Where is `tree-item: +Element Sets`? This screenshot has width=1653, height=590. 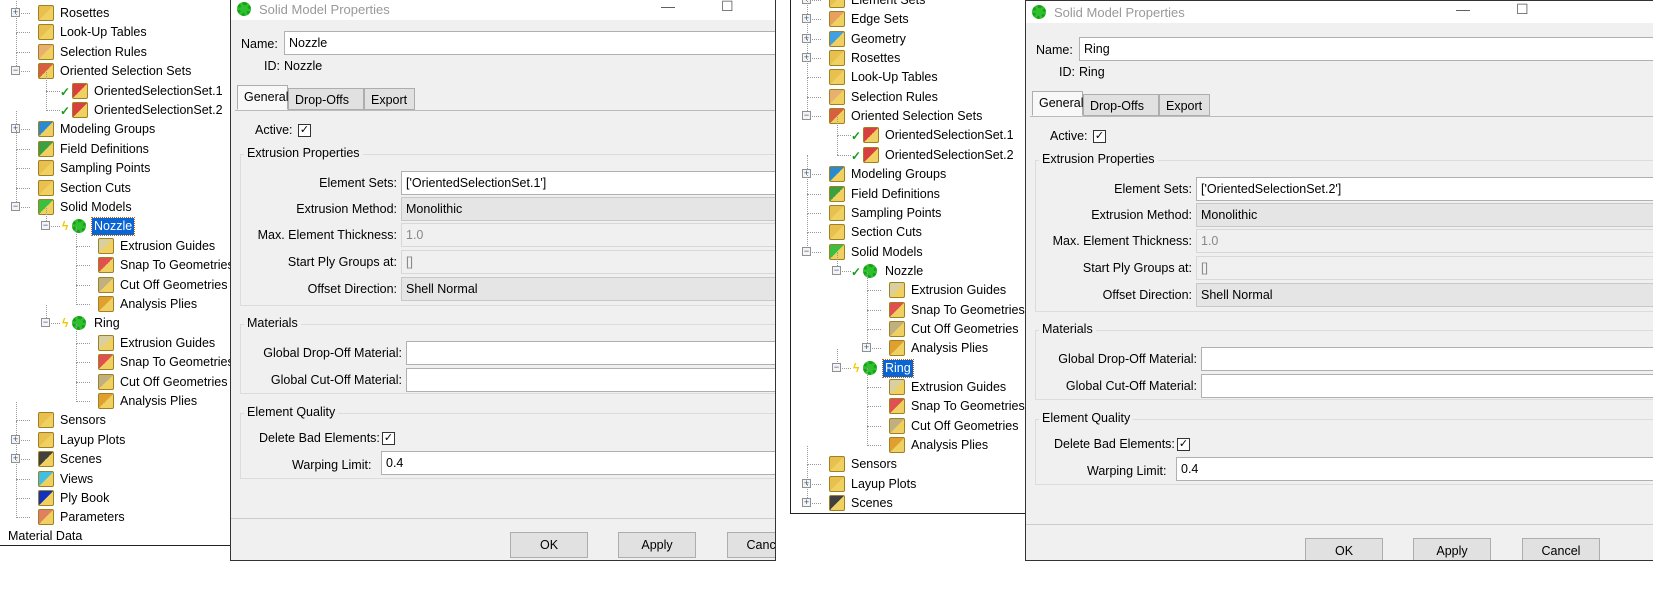 tree-item: +Element Sets is located at coordinates (908, 5).